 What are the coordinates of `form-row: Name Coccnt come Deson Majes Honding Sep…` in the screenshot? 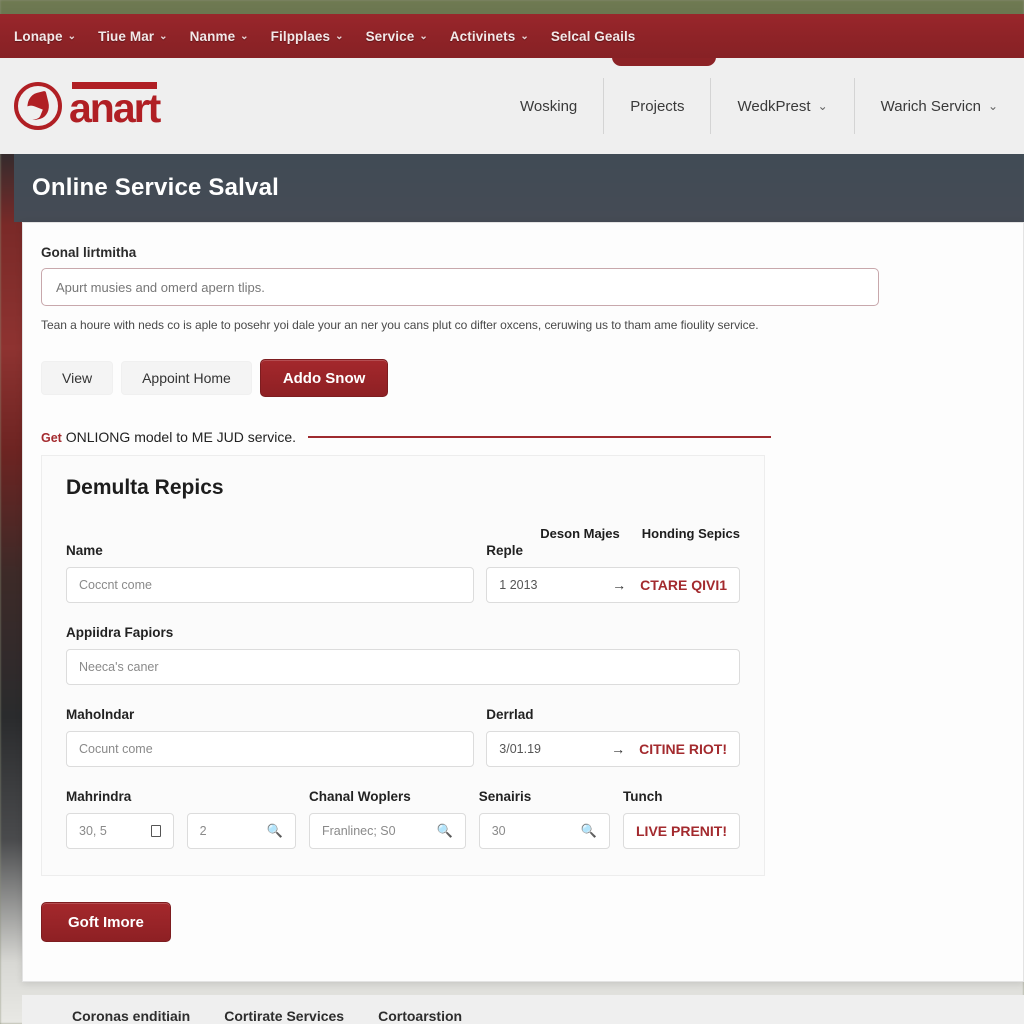 It's located at (403, 564).